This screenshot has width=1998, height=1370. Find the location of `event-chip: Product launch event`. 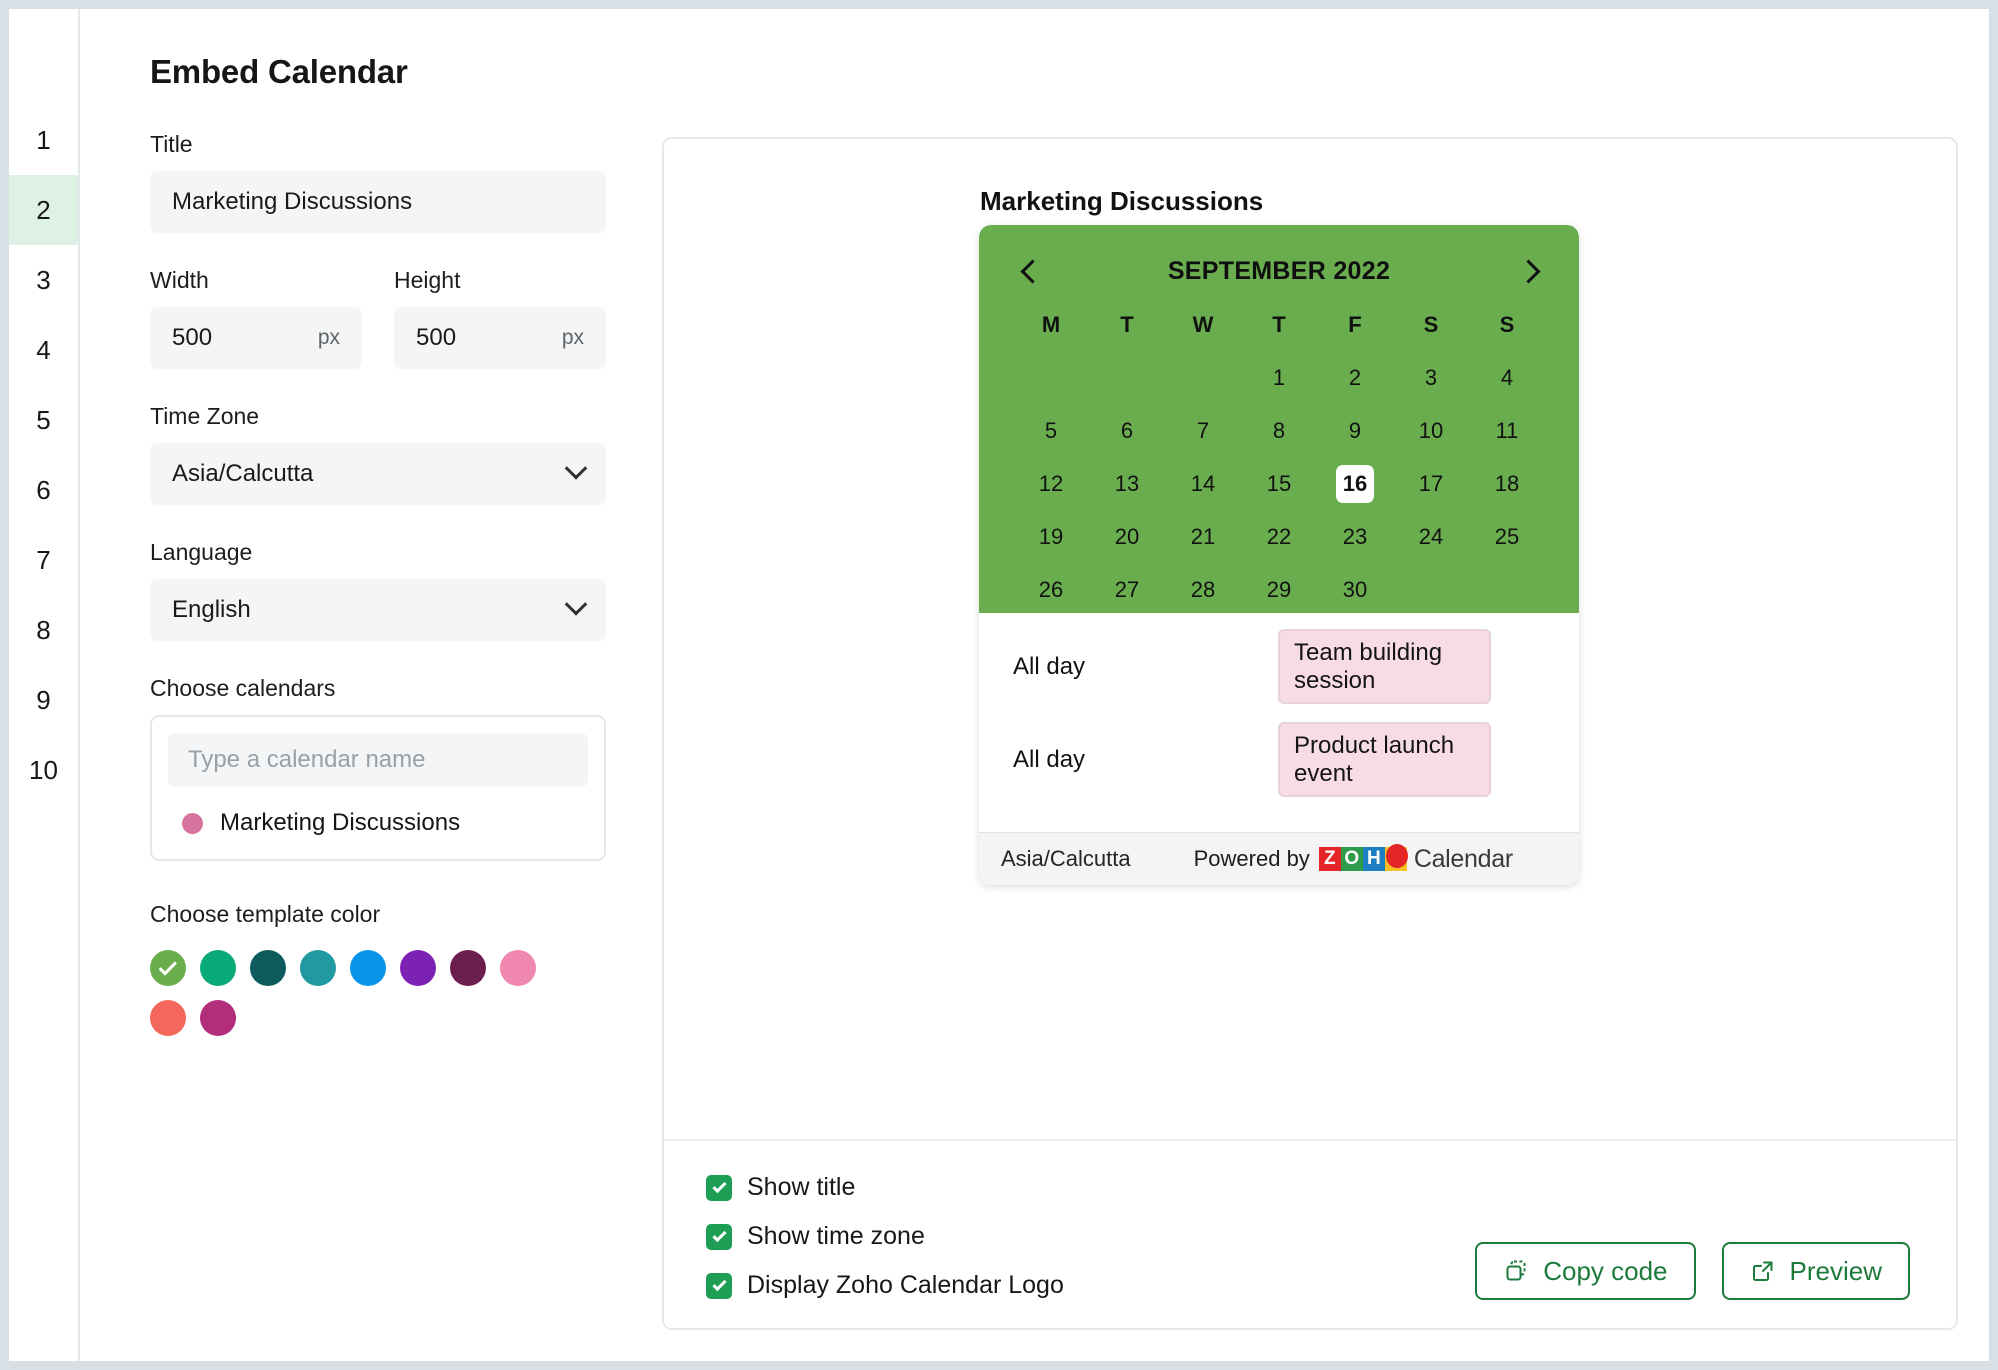

event-chip: Product launch event is located at coordinates (1384, 759).